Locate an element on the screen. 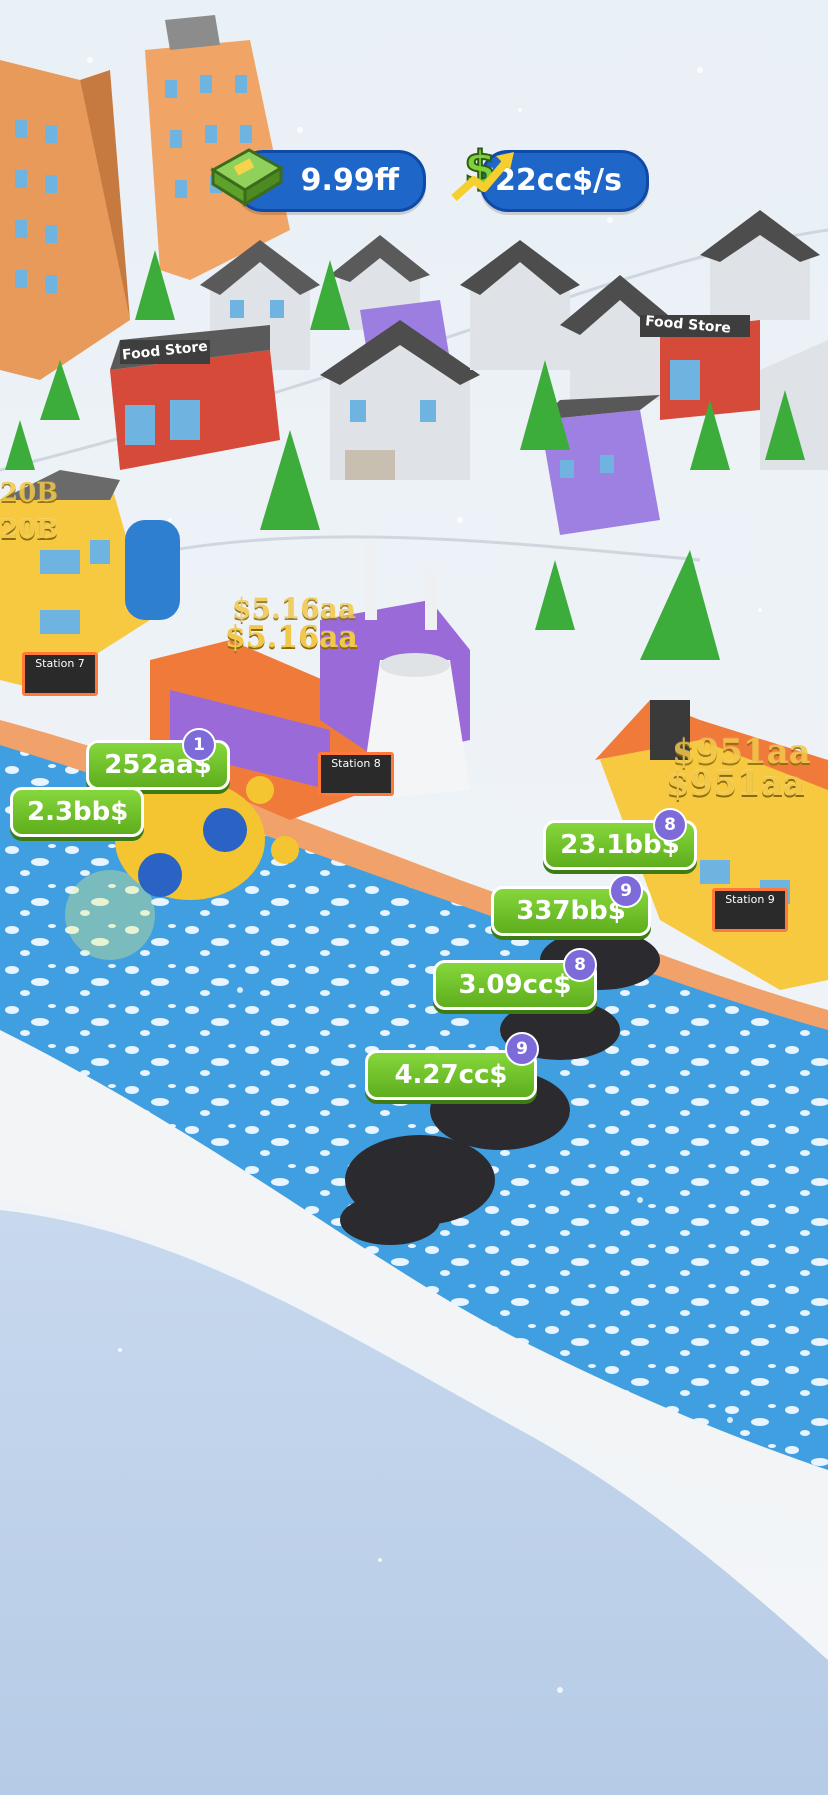 The image size is (828, 1795). floating-income-5: 20B is located at coordinates (29, 493).